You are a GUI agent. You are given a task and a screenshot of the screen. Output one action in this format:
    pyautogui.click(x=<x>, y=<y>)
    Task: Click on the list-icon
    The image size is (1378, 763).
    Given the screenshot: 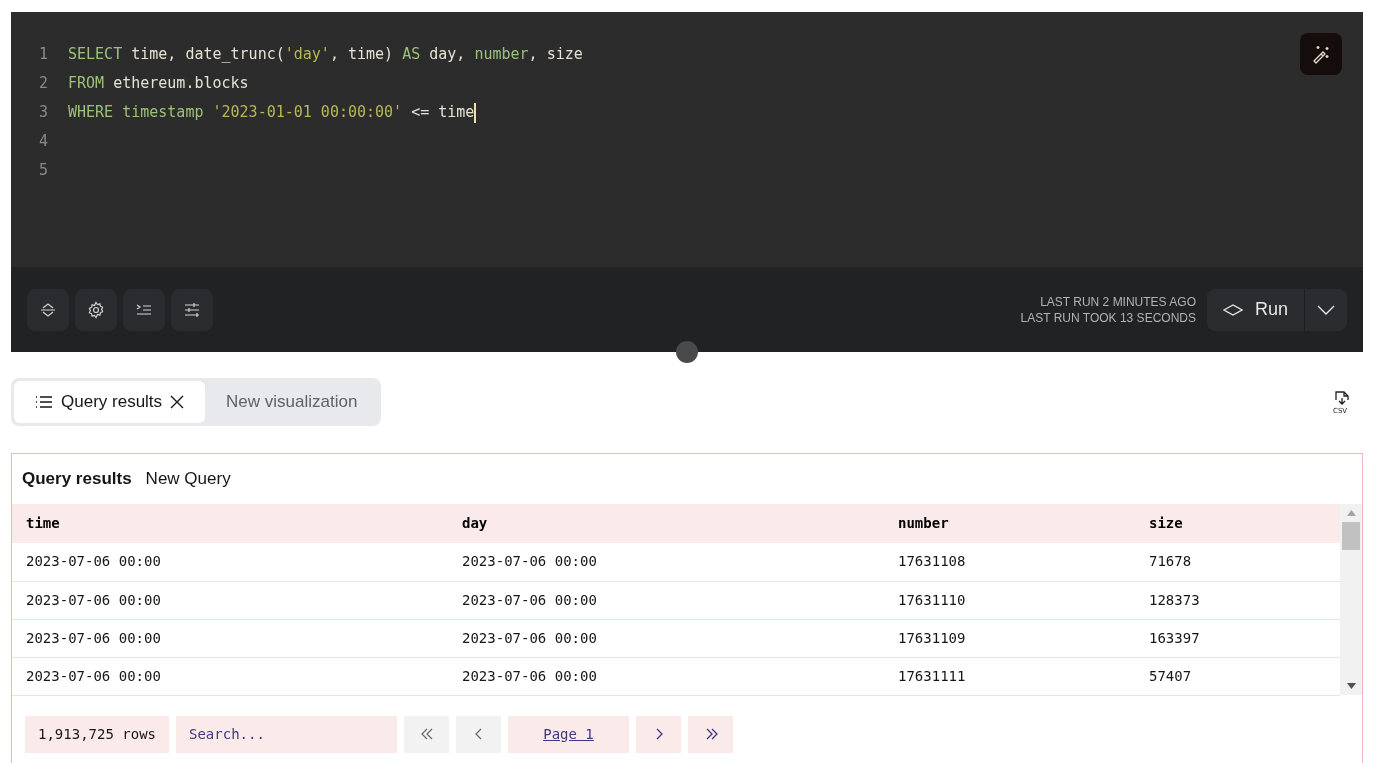 What is the action you would take?
    pyautogui.click(x=44, y=402)
    